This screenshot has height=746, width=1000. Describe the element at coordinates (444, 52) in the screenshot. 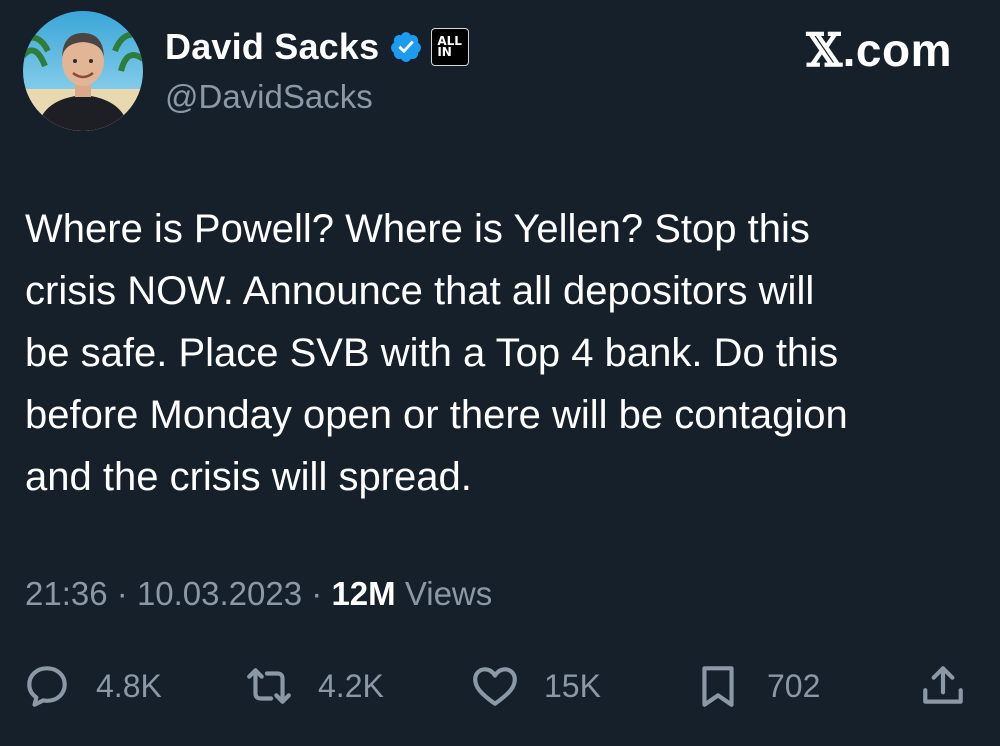

I see `affiliation-badge-line2: IN` at that location.